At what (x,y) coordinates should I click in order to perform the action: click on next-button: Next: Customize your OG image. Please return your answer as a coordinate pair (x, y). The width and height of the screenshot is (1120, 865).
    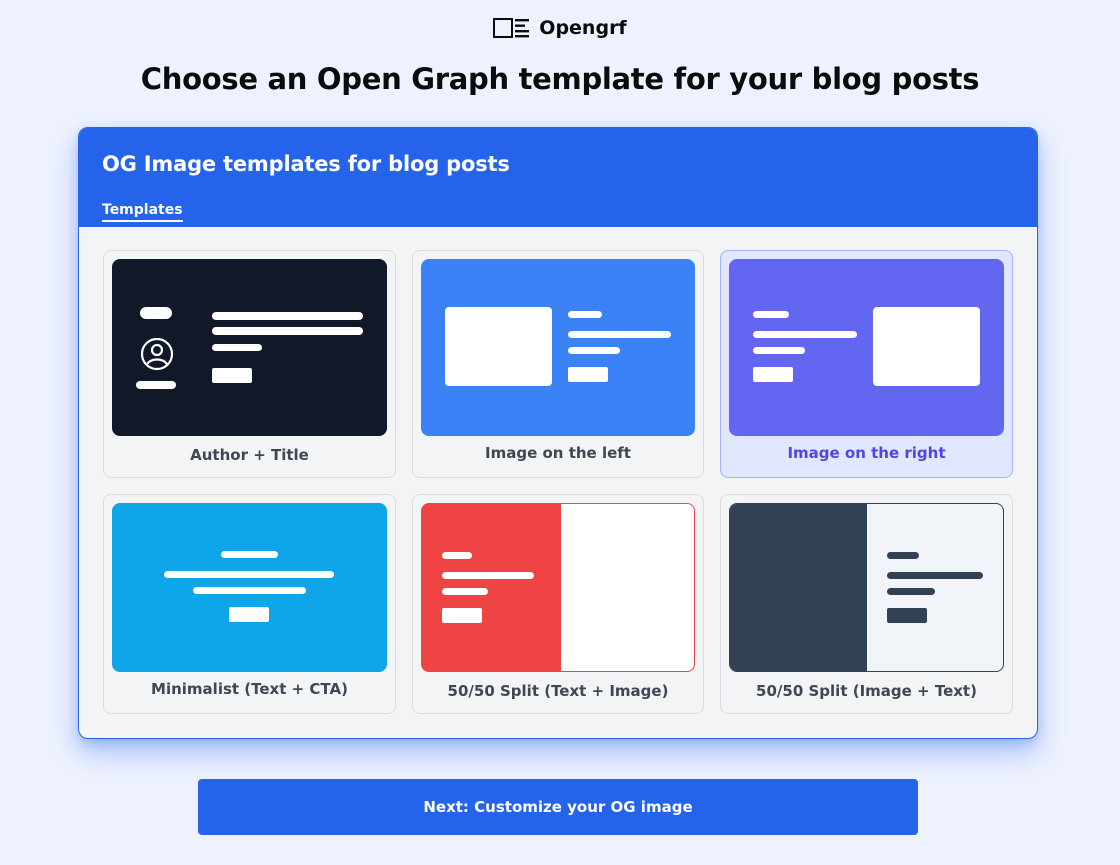
    Looking at the image, I should click on (558, 807).